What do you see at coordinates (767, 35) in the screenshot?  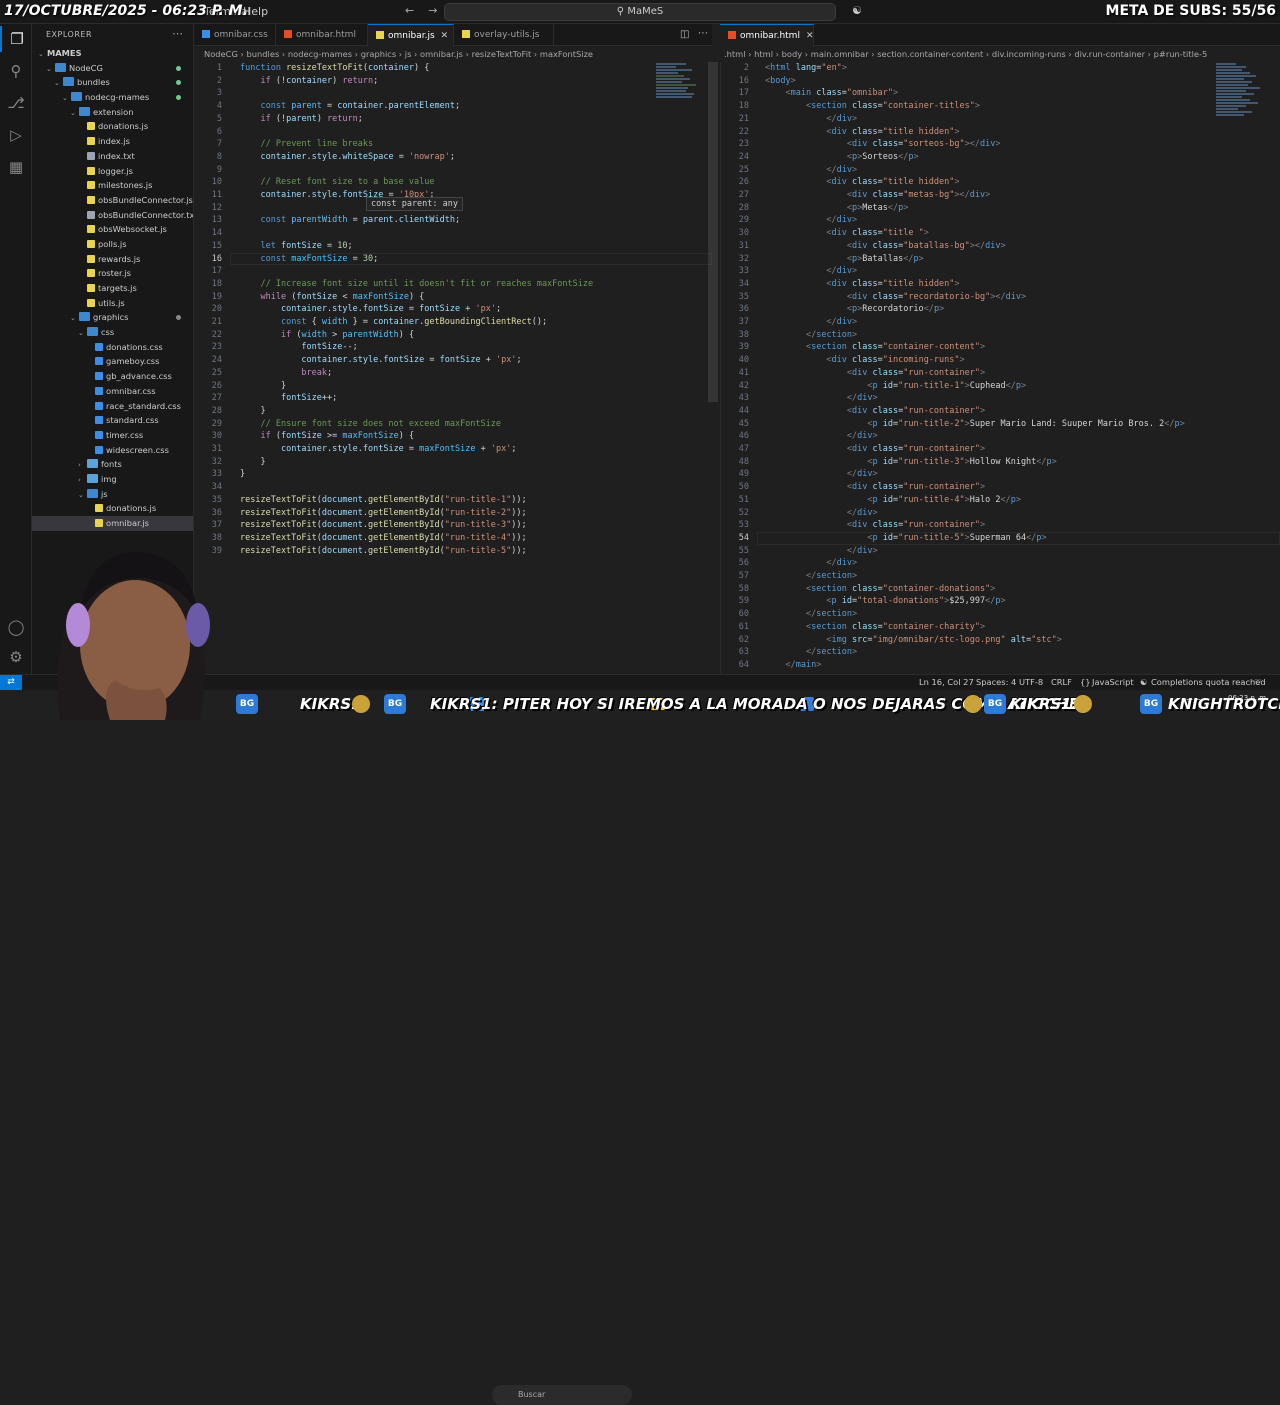 I see `tab-omnibar-html: omnibar.html ✕` at bounding box center [767, 35].